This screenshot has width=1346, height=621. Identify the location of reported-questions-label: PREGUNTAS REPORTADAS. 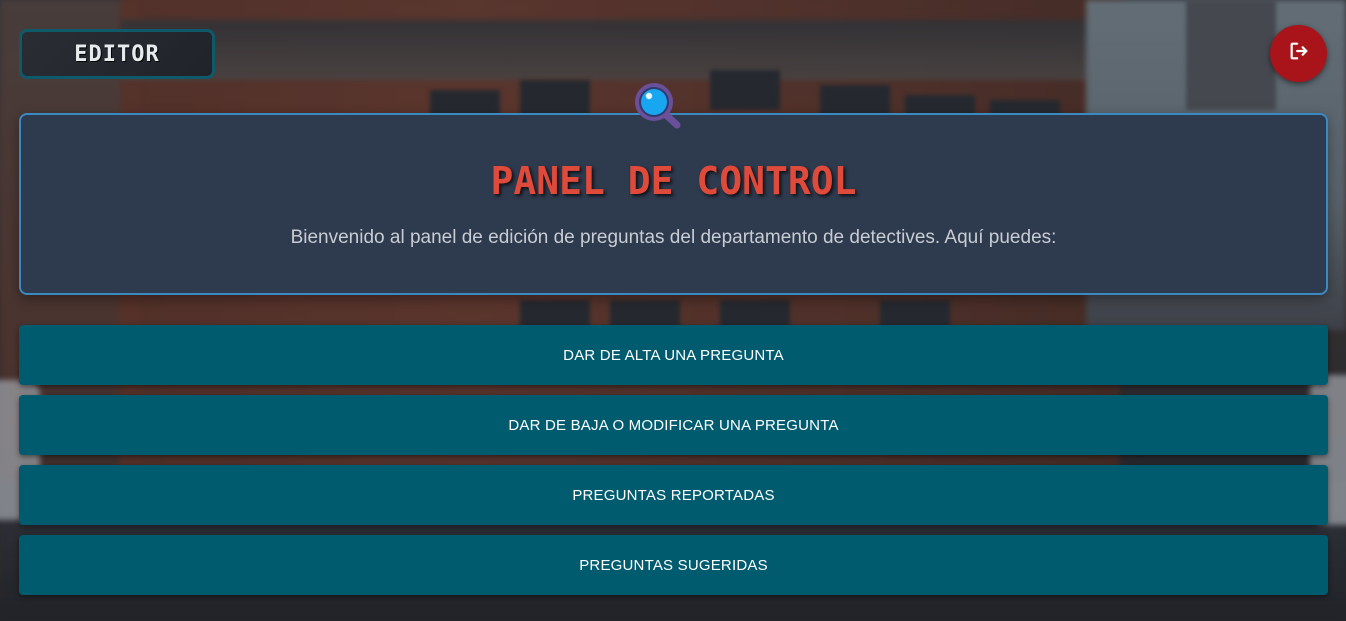
(673, 495).